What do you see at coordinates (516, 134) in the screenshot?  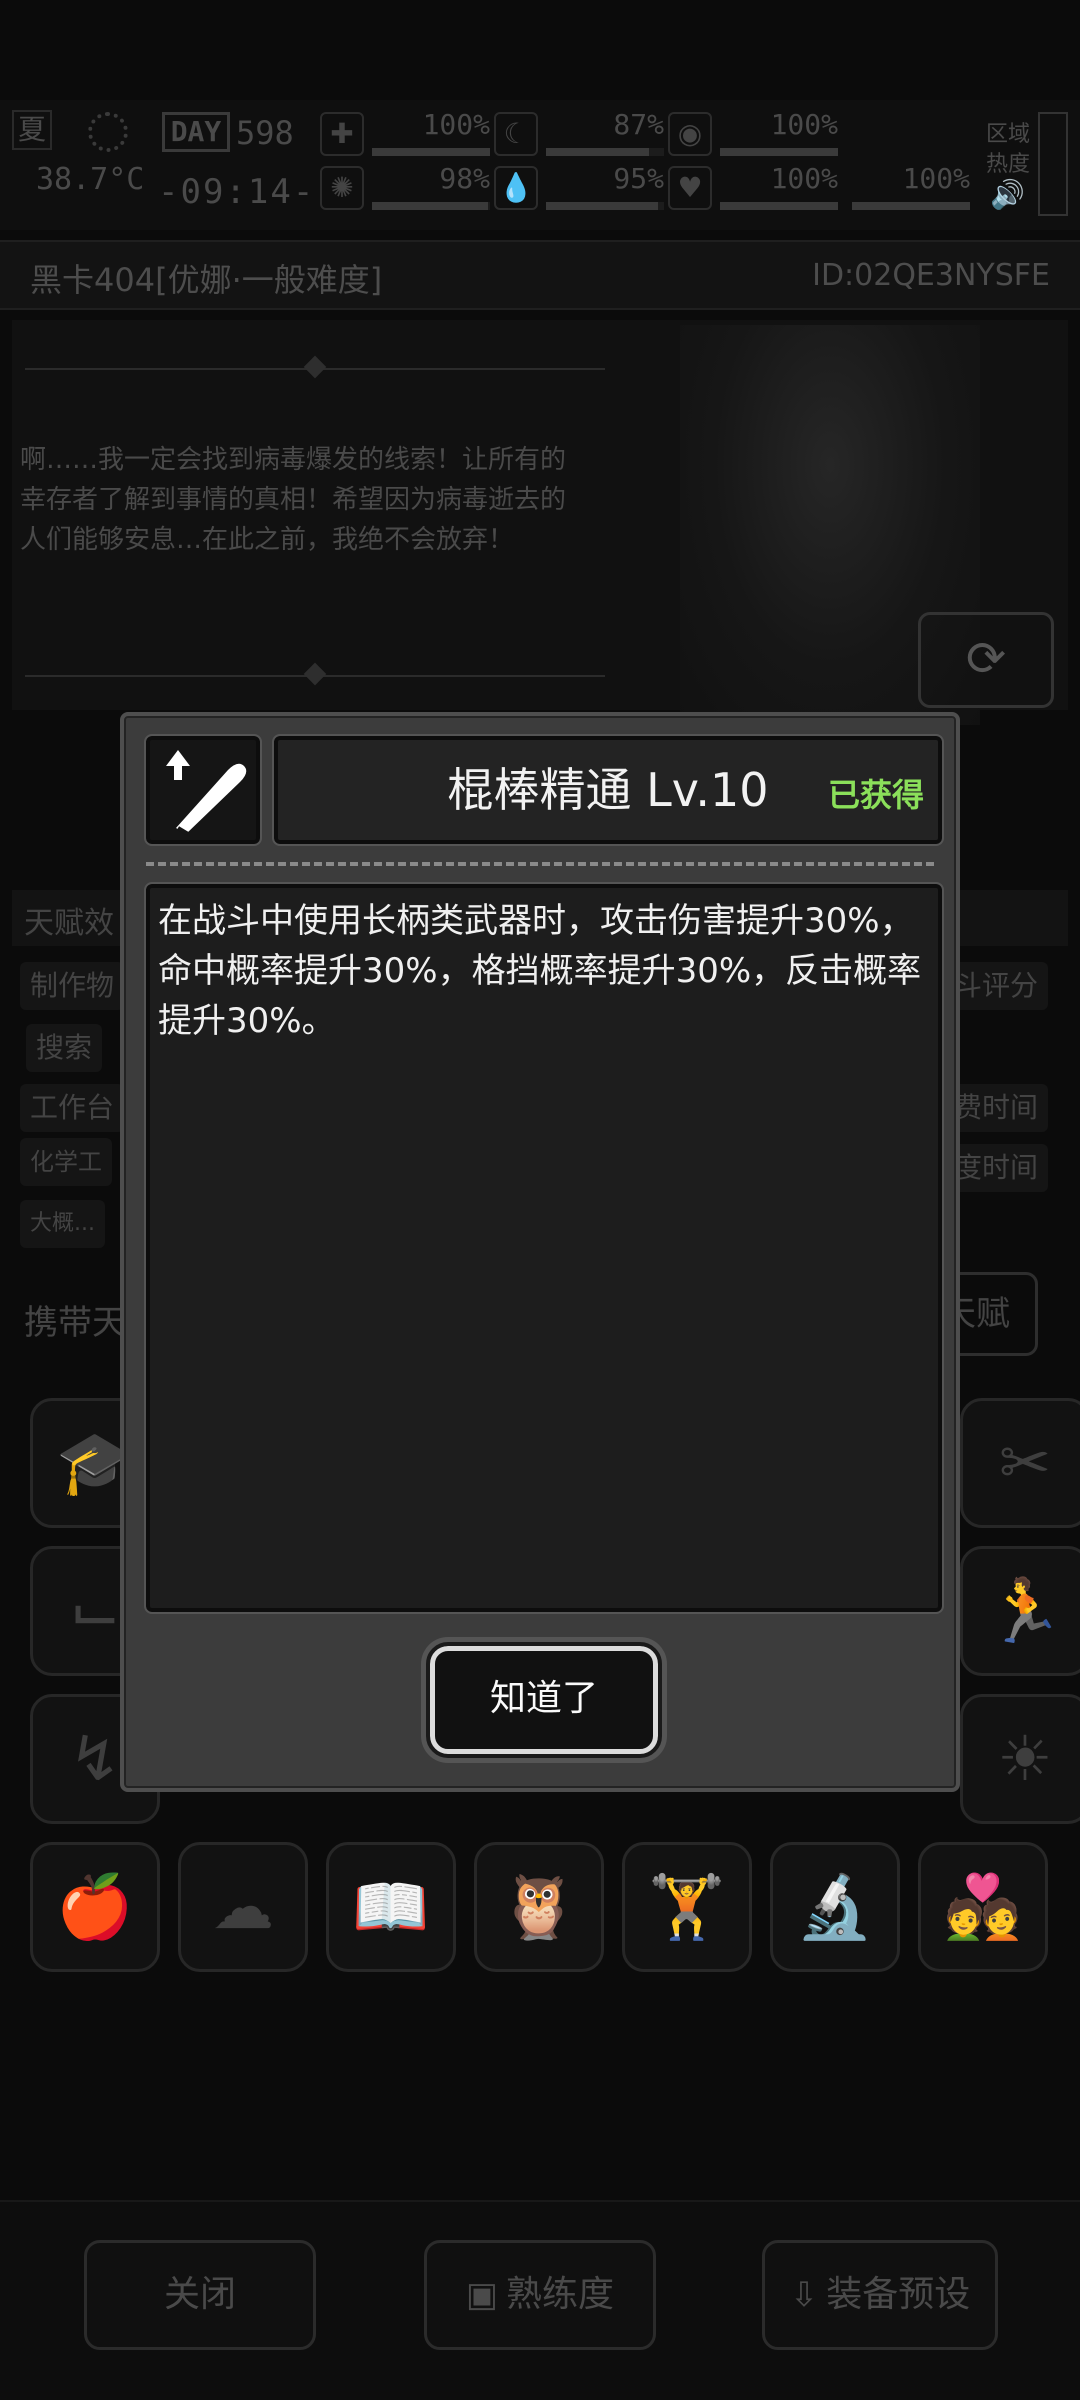 I see `stomach-icon: ☾` at bounding box center [516, 134].